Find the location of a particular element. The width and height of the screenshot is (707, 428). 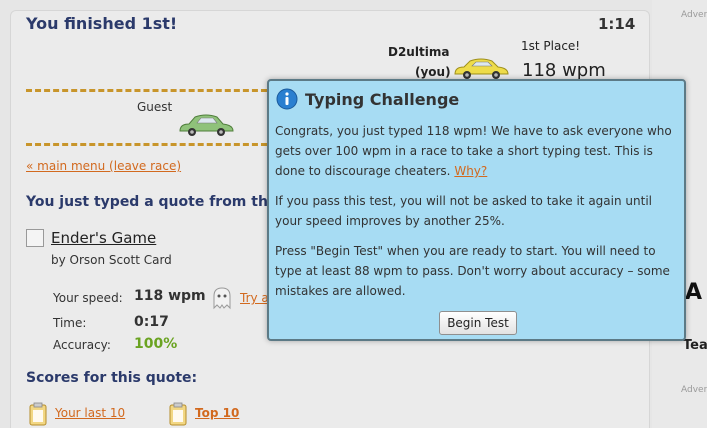

racer-wpm: 118 wpm is located at coordinates (564, 70).